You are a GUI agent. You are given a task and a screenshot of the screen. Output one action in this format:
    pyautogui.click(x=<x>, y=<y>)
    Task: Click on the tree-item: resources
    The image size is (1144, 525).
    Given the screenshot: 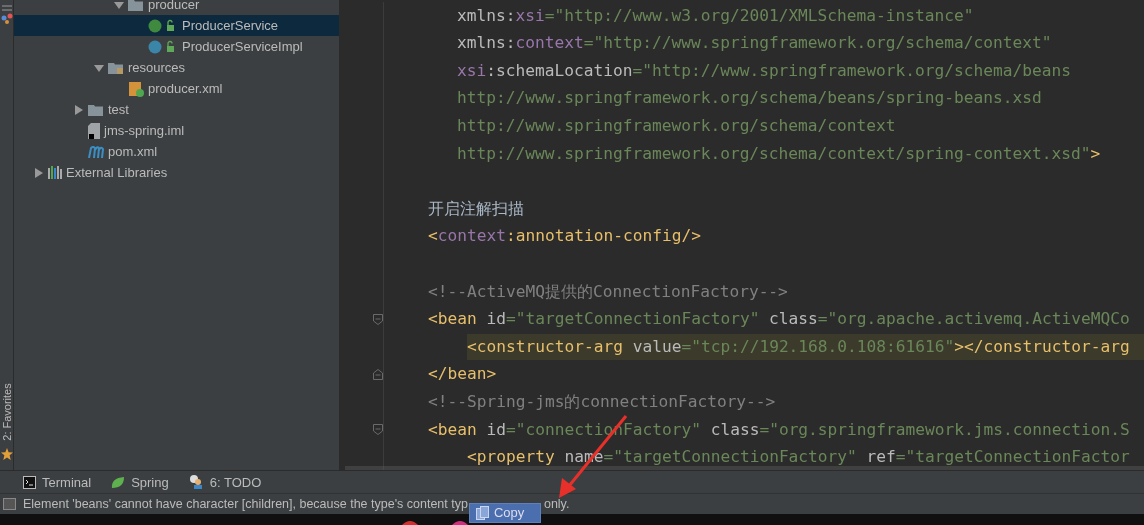 What is the action you would take?
    pyautogui.click(x=176, y=67)
    